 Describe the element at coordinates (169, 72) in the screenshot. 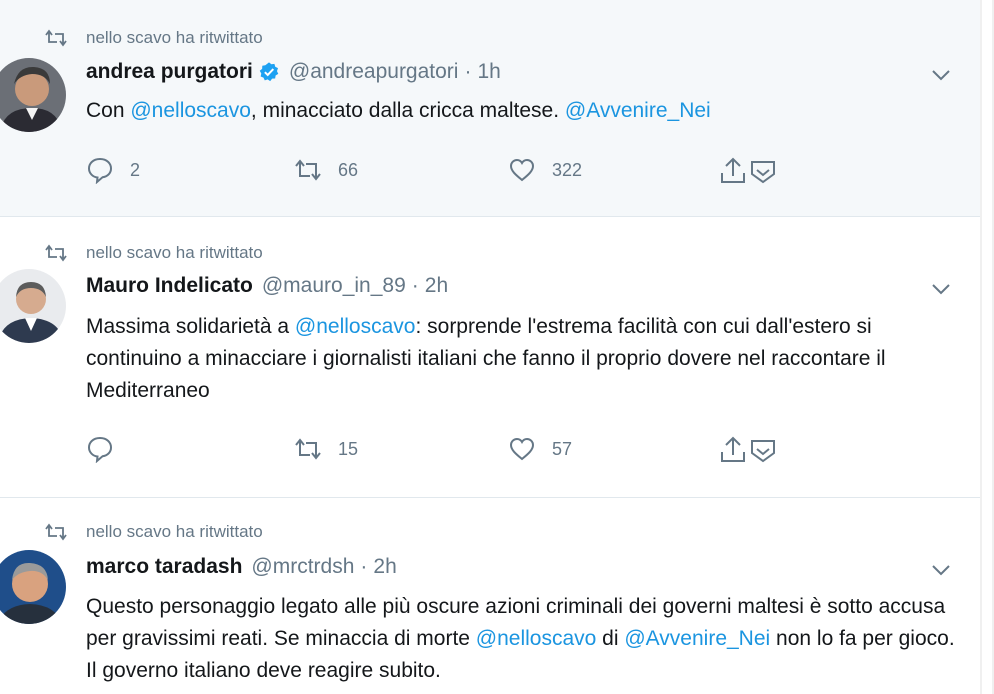

I see `author-name: andrea purgatori` at that location.